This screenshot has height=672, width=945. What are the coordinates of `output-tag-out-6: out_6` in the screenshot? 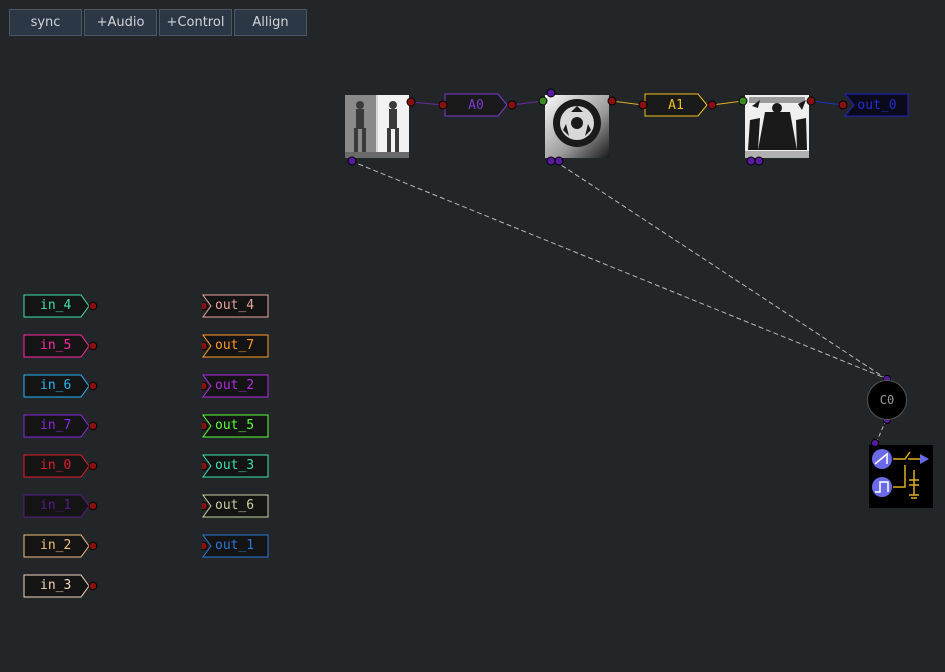 It's located at (242, 507).